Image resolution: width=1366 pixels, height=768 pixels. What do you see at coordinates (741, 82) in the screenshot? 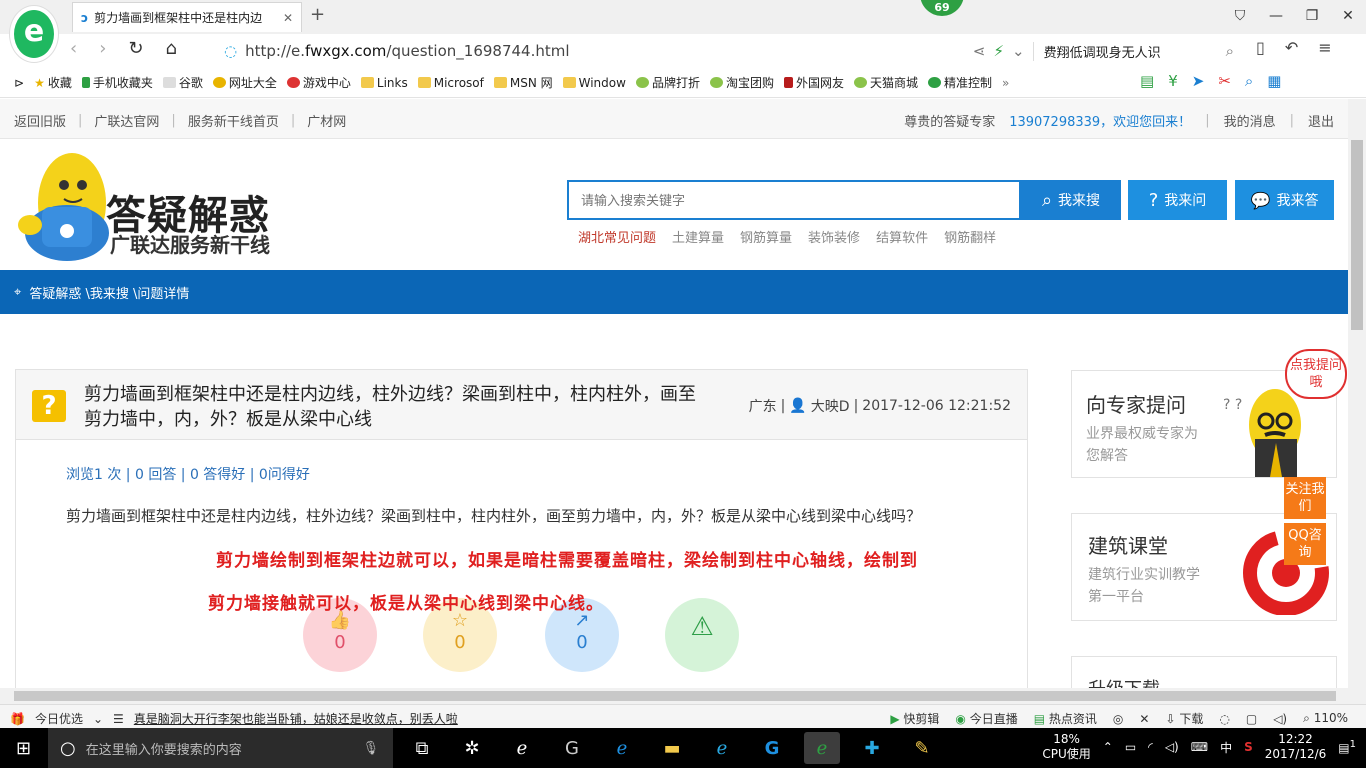
I see `bookmark-item: 淘宝团购` at bounding box center [741, 82].